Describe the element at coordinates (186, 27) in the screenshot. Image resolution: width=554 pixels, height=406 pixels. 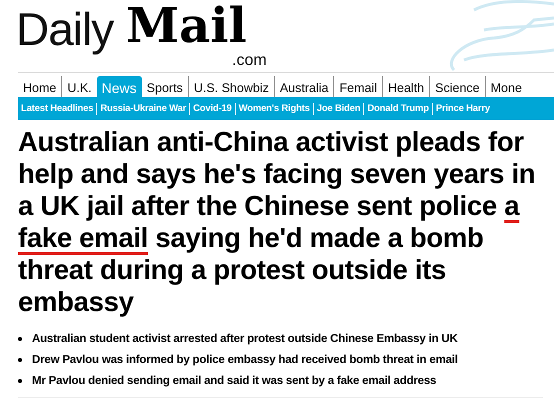
I see `logo-mail: Mail` at that location.